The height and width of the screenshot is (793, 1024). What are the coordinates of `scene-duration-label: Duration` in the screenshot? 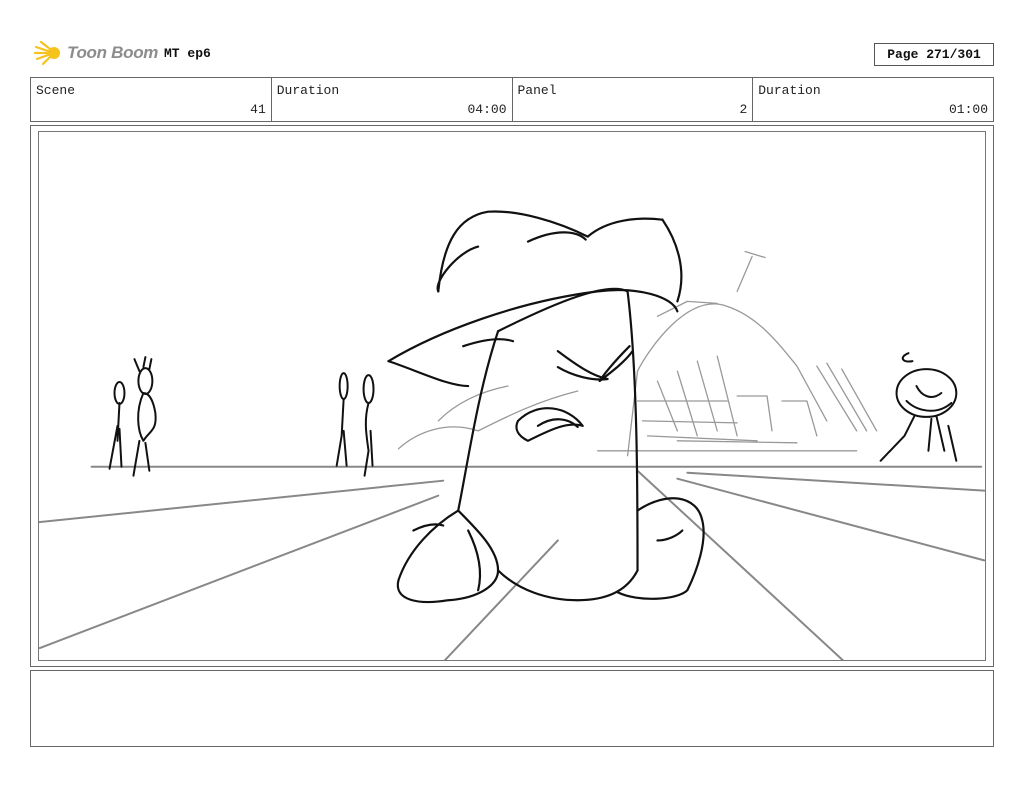 It's located at (308, 90).